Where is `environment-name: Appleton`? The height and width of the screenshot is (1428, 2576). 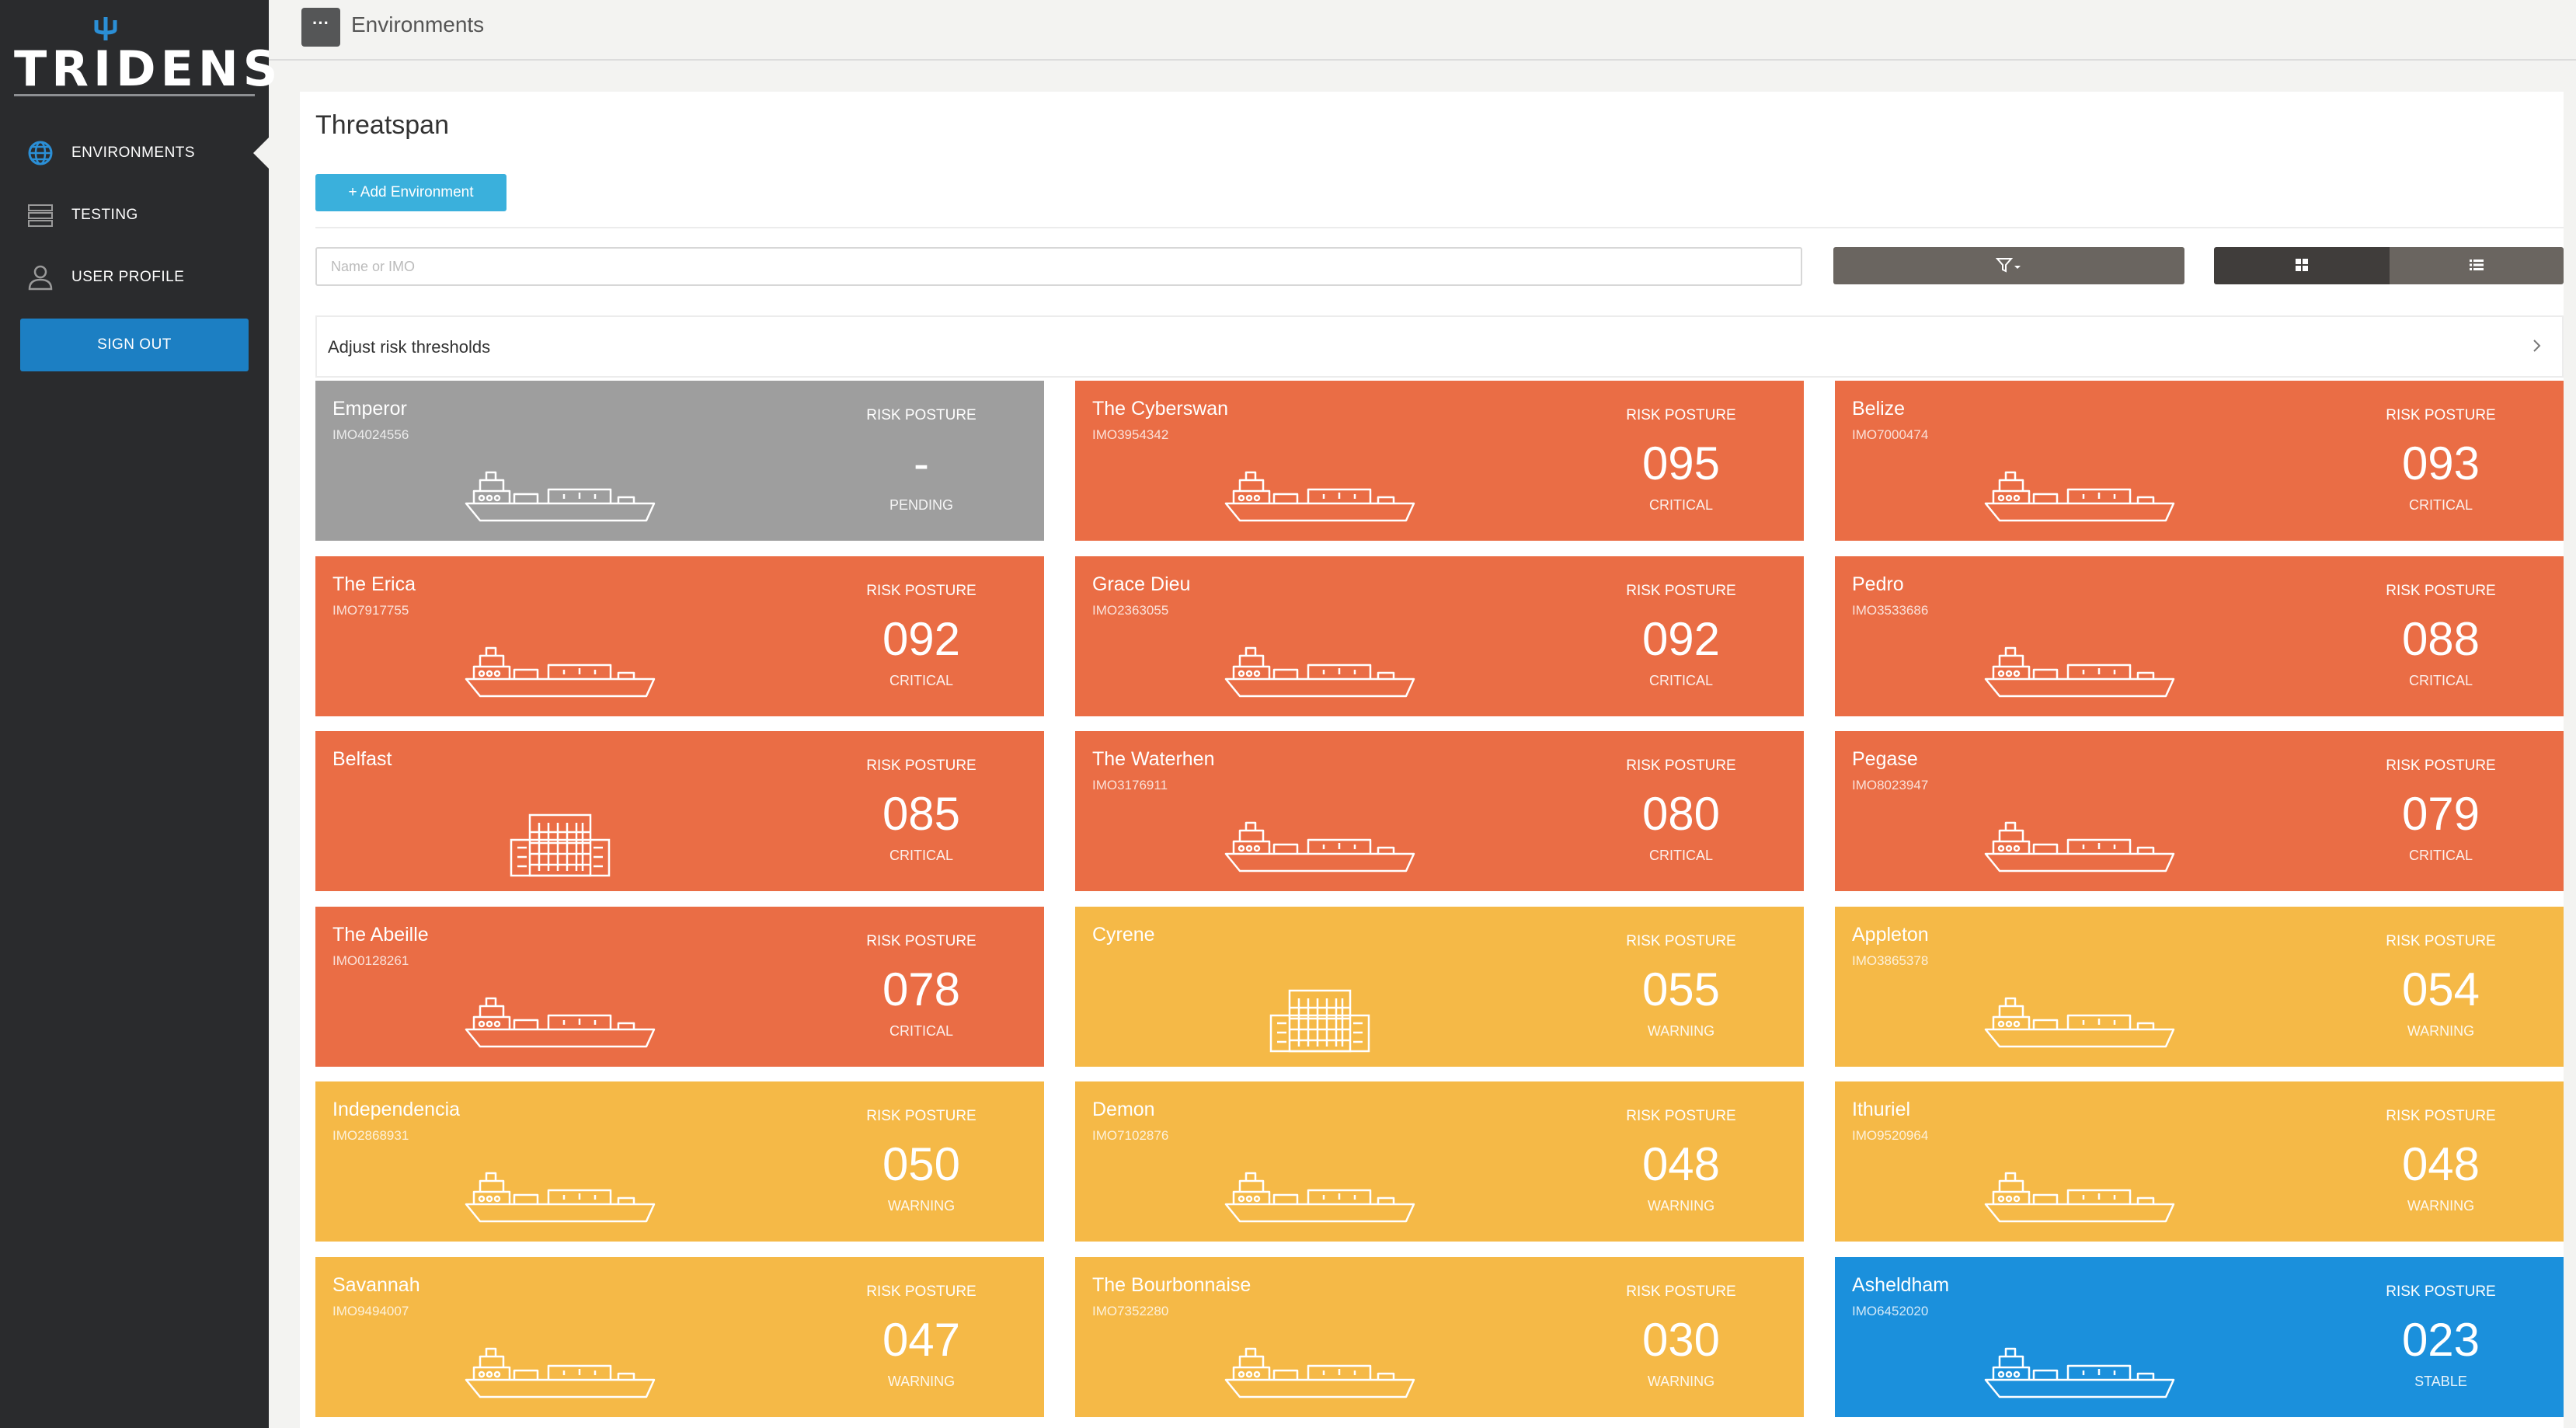 environment-name: Appleton is located at coordinates (1890, 935).